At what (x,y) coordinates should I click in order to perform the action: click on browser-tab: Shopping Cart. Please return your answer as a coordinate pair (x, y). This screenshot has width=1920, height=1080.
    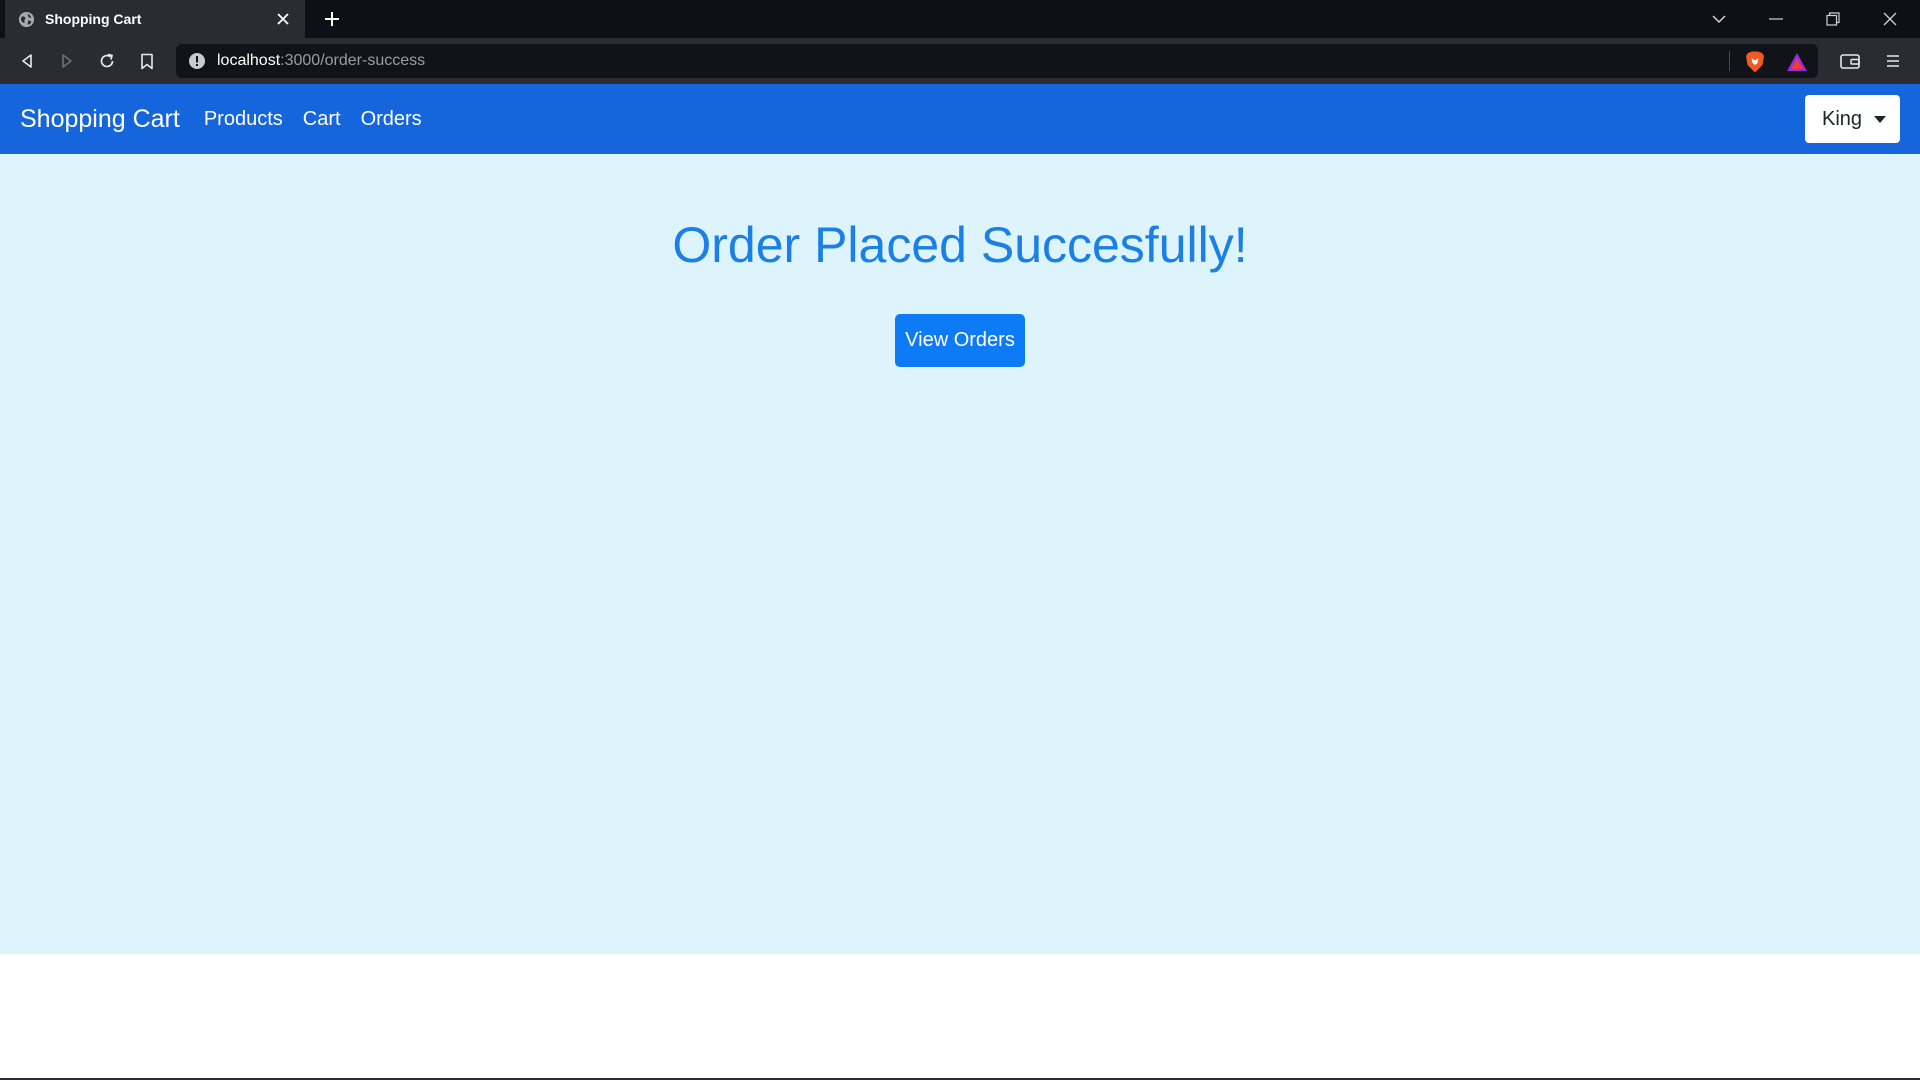
    Looking at the image, I should click on (155, 19).